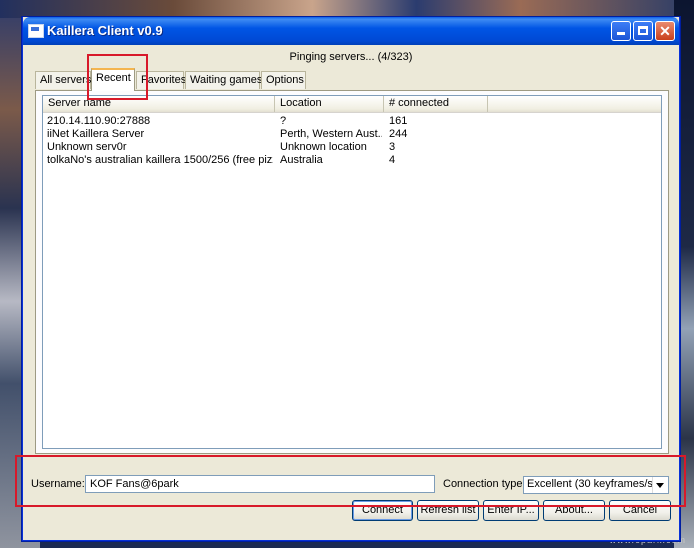 The image size is (694, 548). What do you see at coordinates (323, 147) in the screenshot?
I see `server-location: Unknown location` at bounding box center [323, 147].